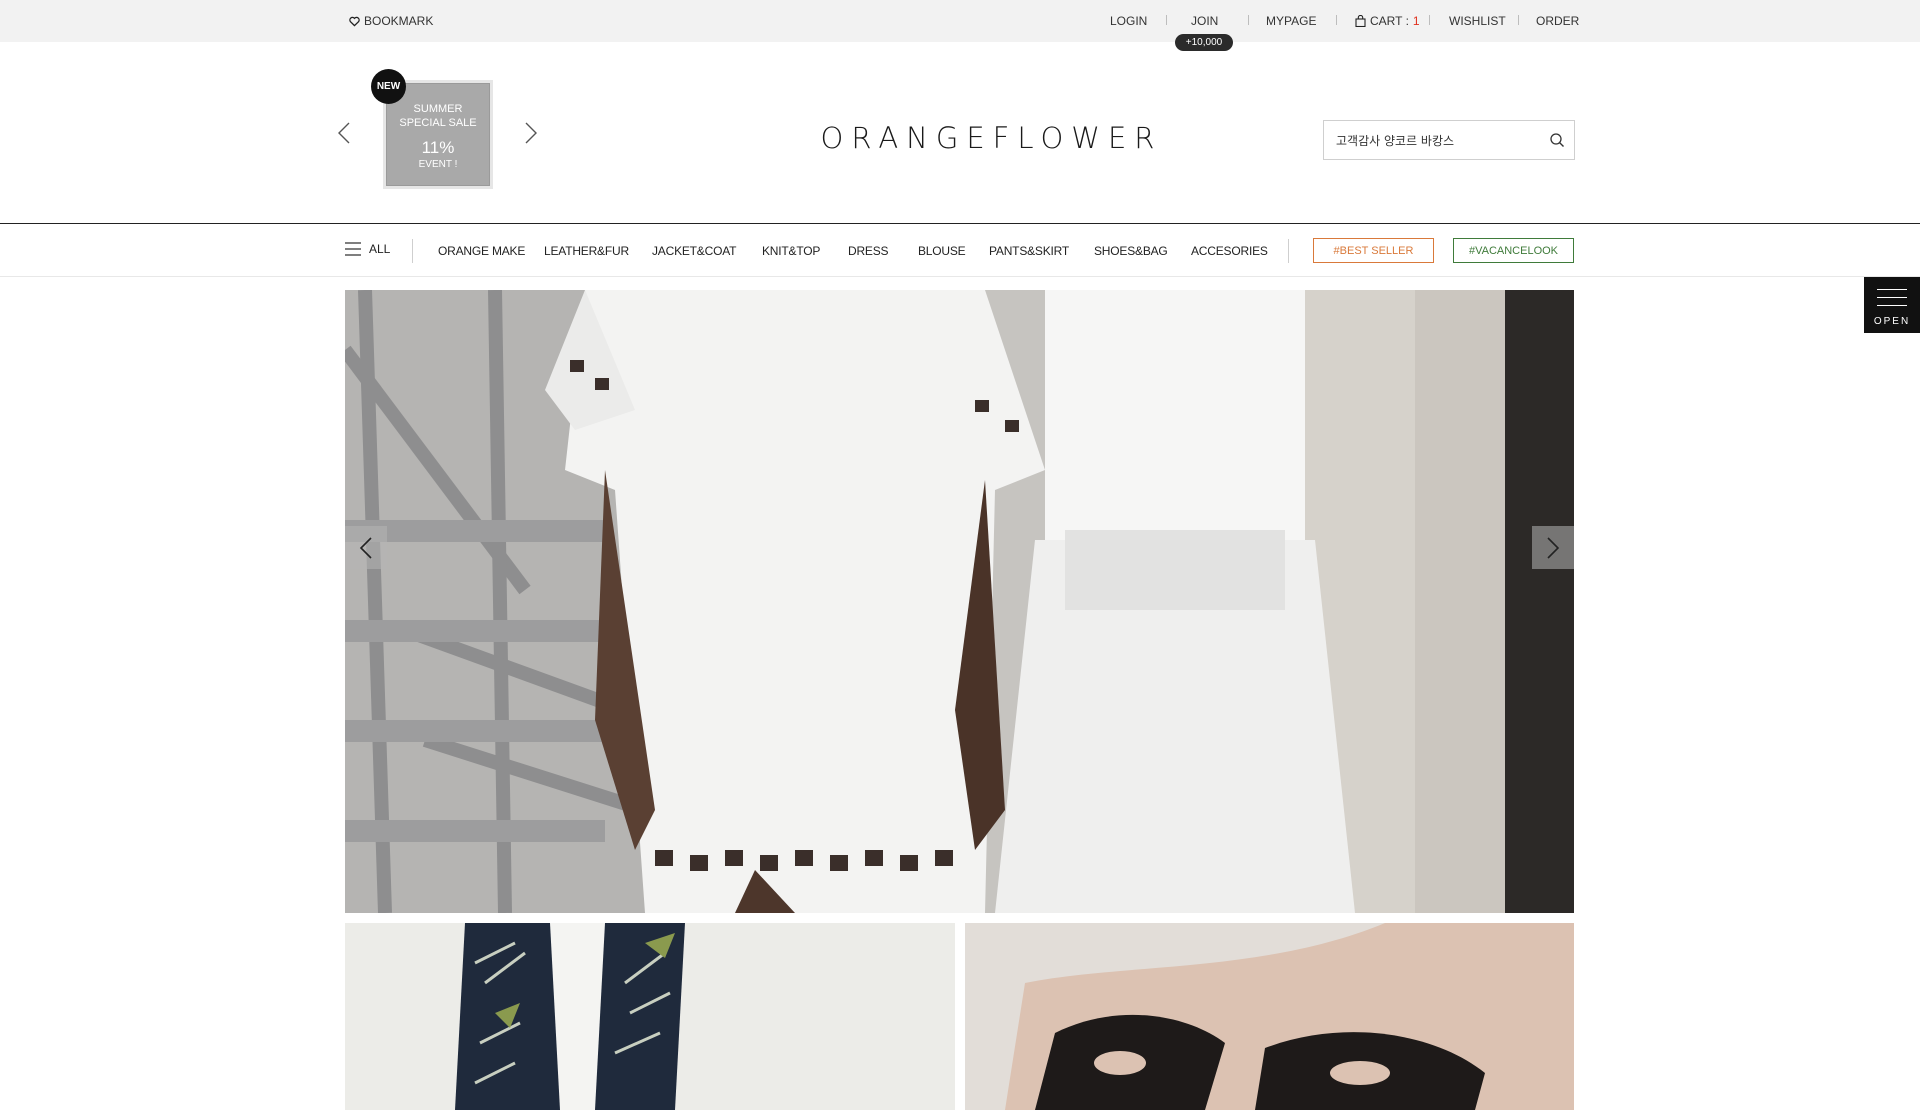 The image size is (1920, 1110). I want to click on chevron-left-icon, so click(365, 547).